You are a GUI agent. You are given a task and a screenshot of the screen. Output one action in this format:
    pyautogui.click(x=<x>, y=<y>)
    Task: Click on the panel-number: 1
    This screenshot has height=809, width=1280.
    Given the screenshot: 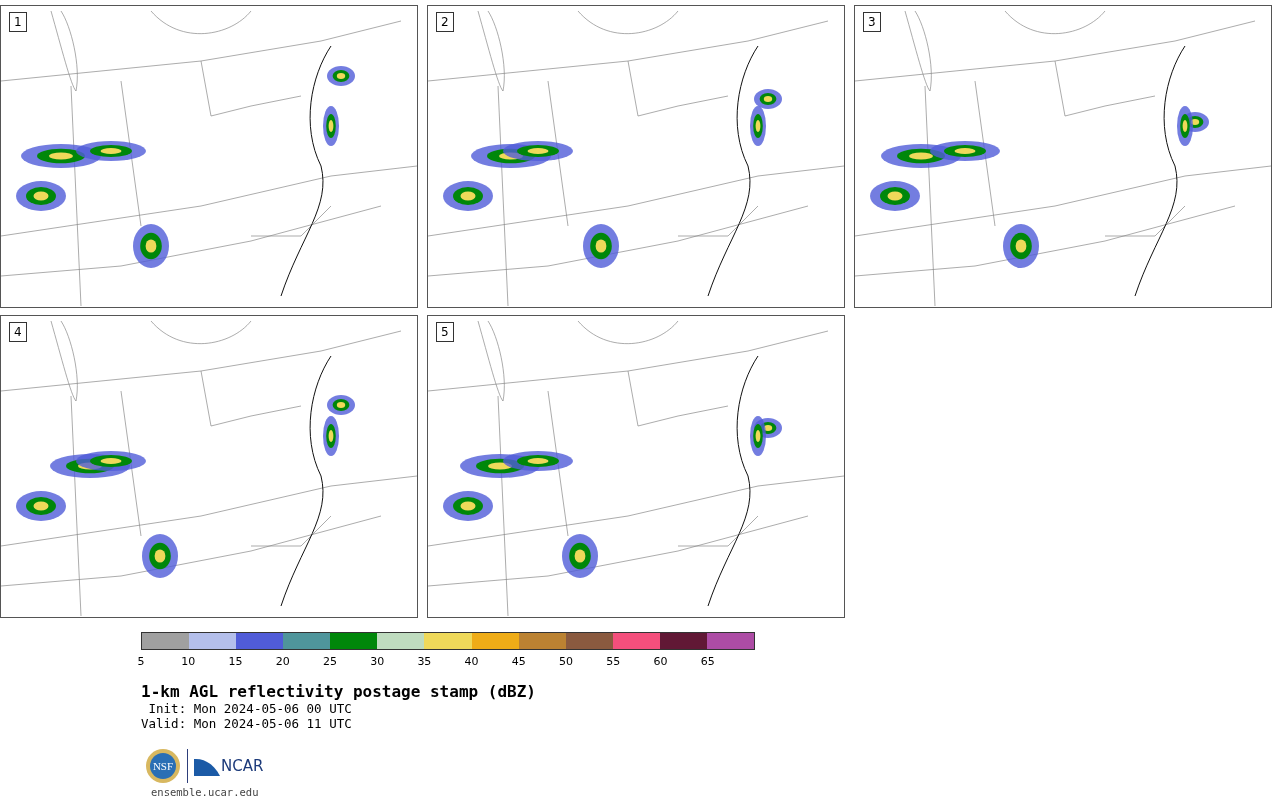 What is the action you would take?
    pyautogui.click(x=18, y=22)
    